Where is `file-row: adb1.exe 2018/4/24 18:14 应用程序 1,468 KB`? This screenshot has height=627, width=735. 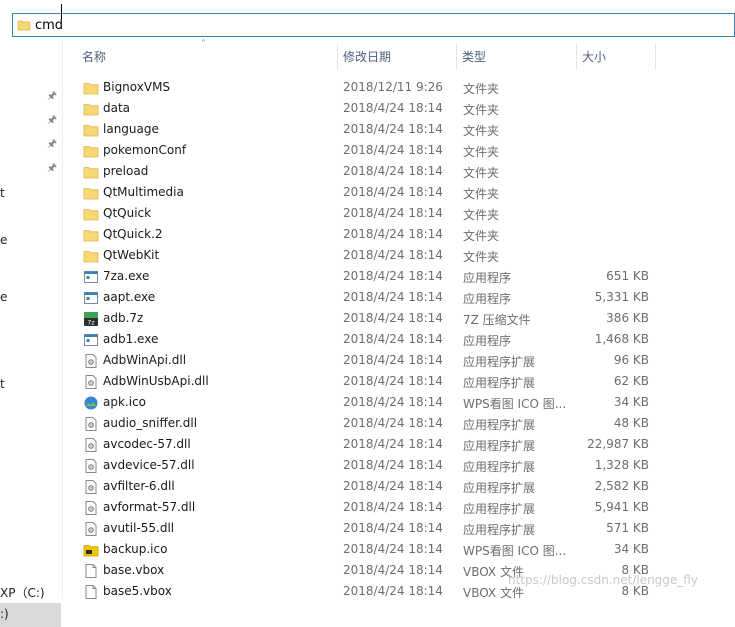 file-row: adb1.exe 2018/4/24 18:14 应用程序 1,468 KB is located at coordinates (405, 339).